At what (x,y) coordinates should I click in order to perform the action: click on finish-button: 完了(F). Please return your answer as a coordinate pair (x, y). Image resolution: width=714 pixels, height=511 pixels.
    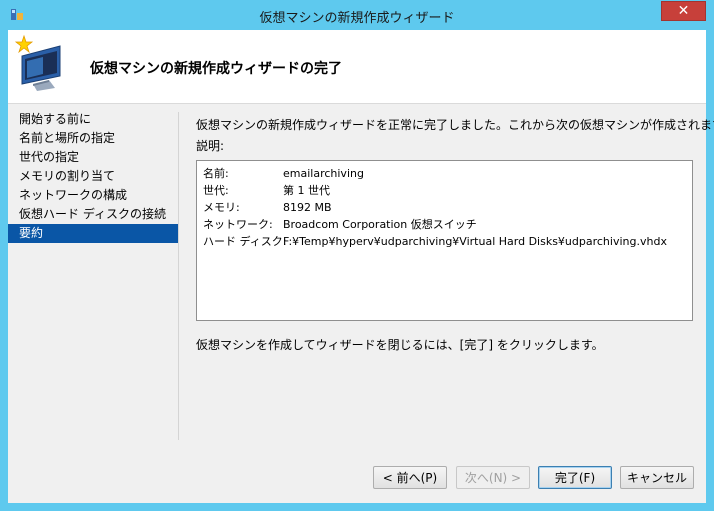
    Looking at the image, I should click on (575, 477).